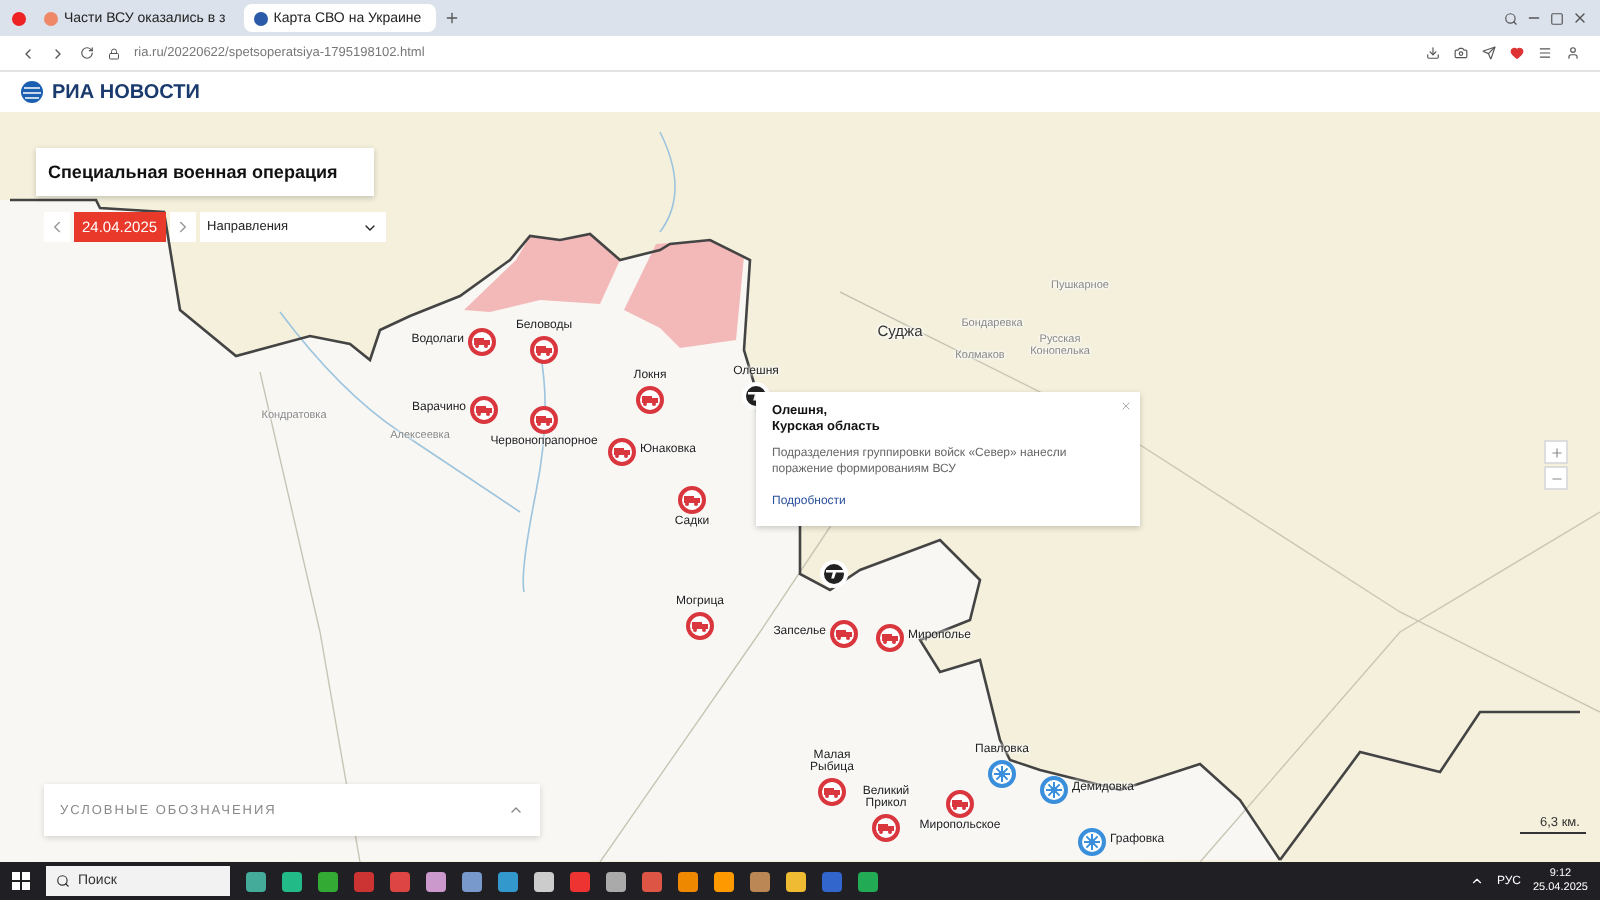 Image resolution: width=1600 pixels, height=900 pixels. What do you see at coordinates (126, 92) in the screenshot?
I see `site-logo: РИА НОВОСТИ` at bounding box center [126, 92].